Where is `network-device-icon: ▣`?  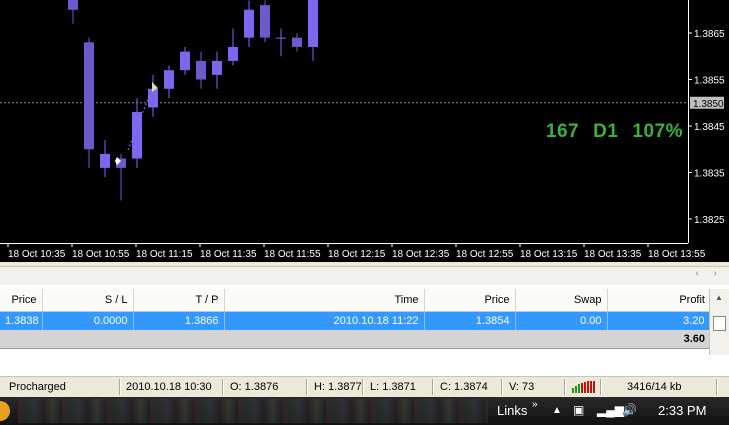 network-device-icon: ▣ is located at coordinates (578, 410).